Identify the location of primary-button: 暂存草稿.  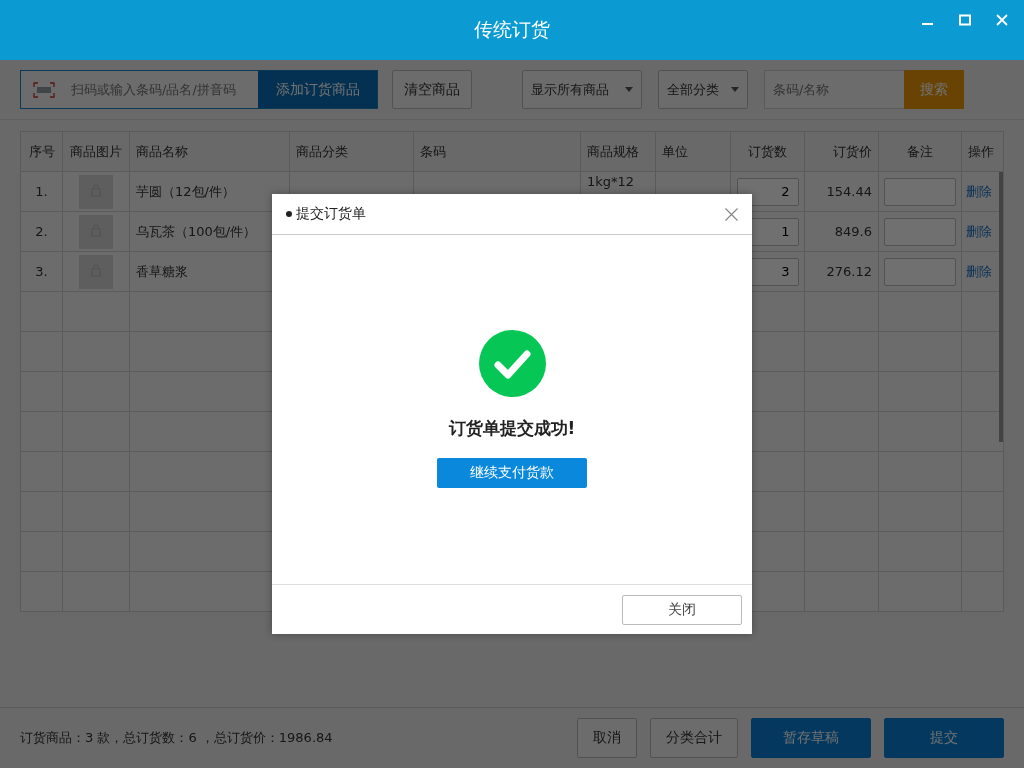
(811, 738).